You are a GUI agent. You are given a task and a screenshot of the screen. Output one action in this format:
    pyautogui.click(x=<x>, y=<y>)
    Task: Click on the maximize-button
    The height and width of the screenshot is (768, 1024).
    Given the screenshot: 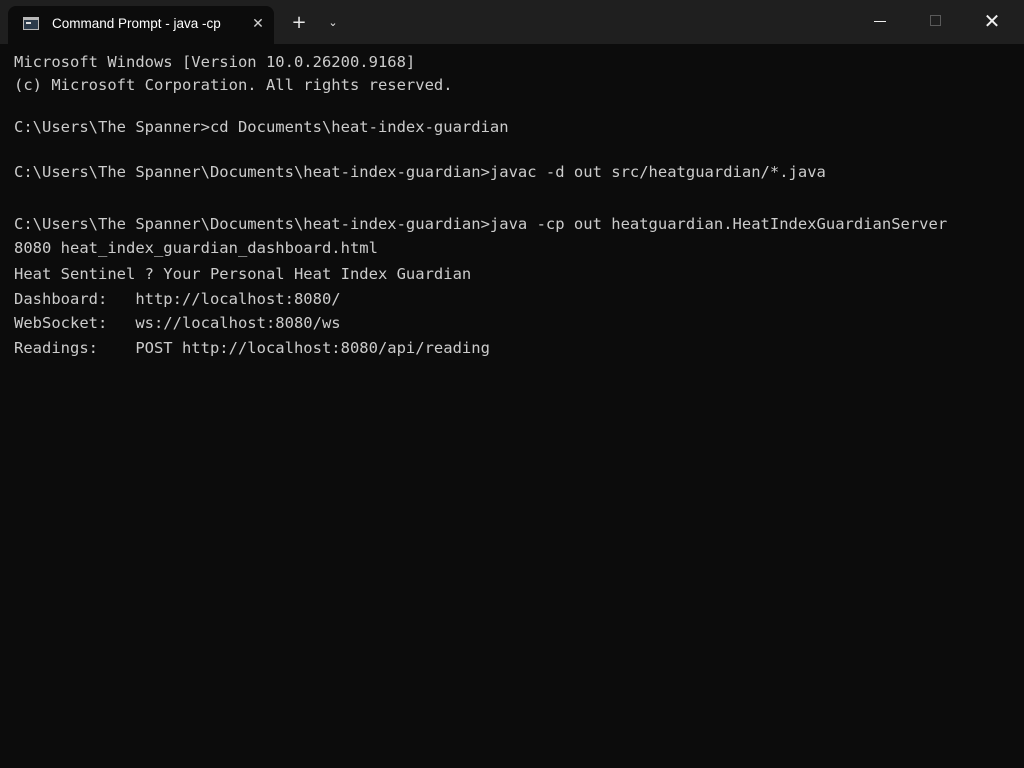 What is the action you would take?
    pyautogui.click(x=936, y=22)
    